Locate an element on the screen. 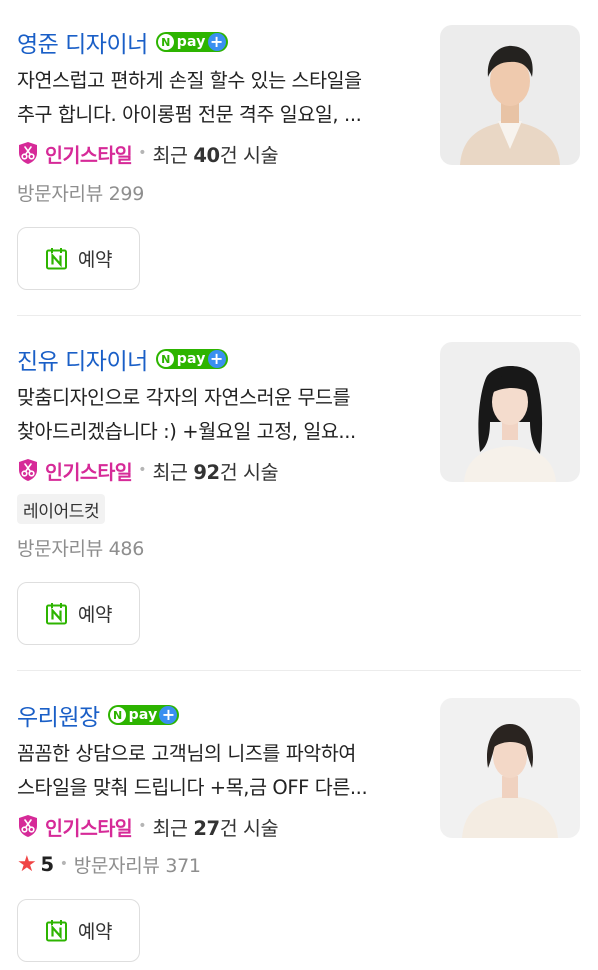 This screenshot has width=598, height=970. designer-name-link: 영준 디자이너 is located at coordinates (82, 42).